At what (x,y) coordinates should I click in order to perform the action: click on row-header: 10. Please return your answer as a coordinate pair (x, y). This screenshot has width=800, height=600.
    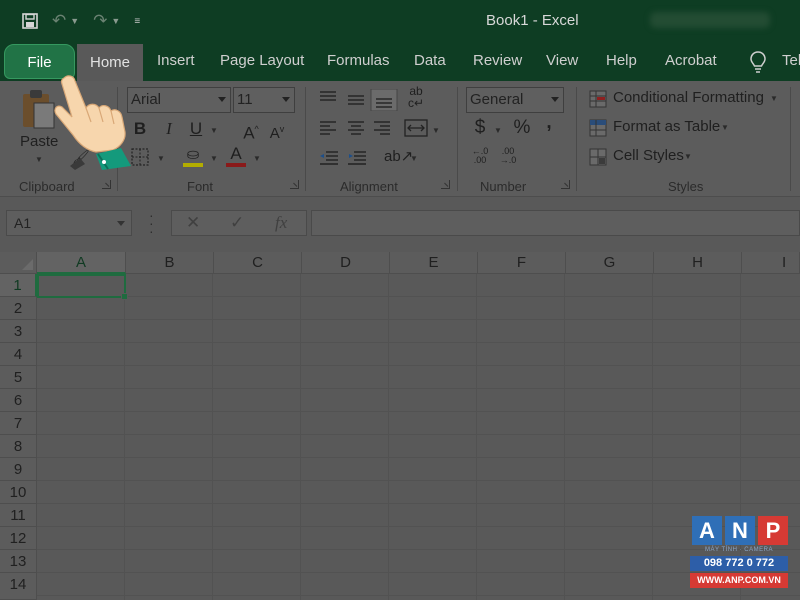
    Looking at the image, I should click on (18, 492).